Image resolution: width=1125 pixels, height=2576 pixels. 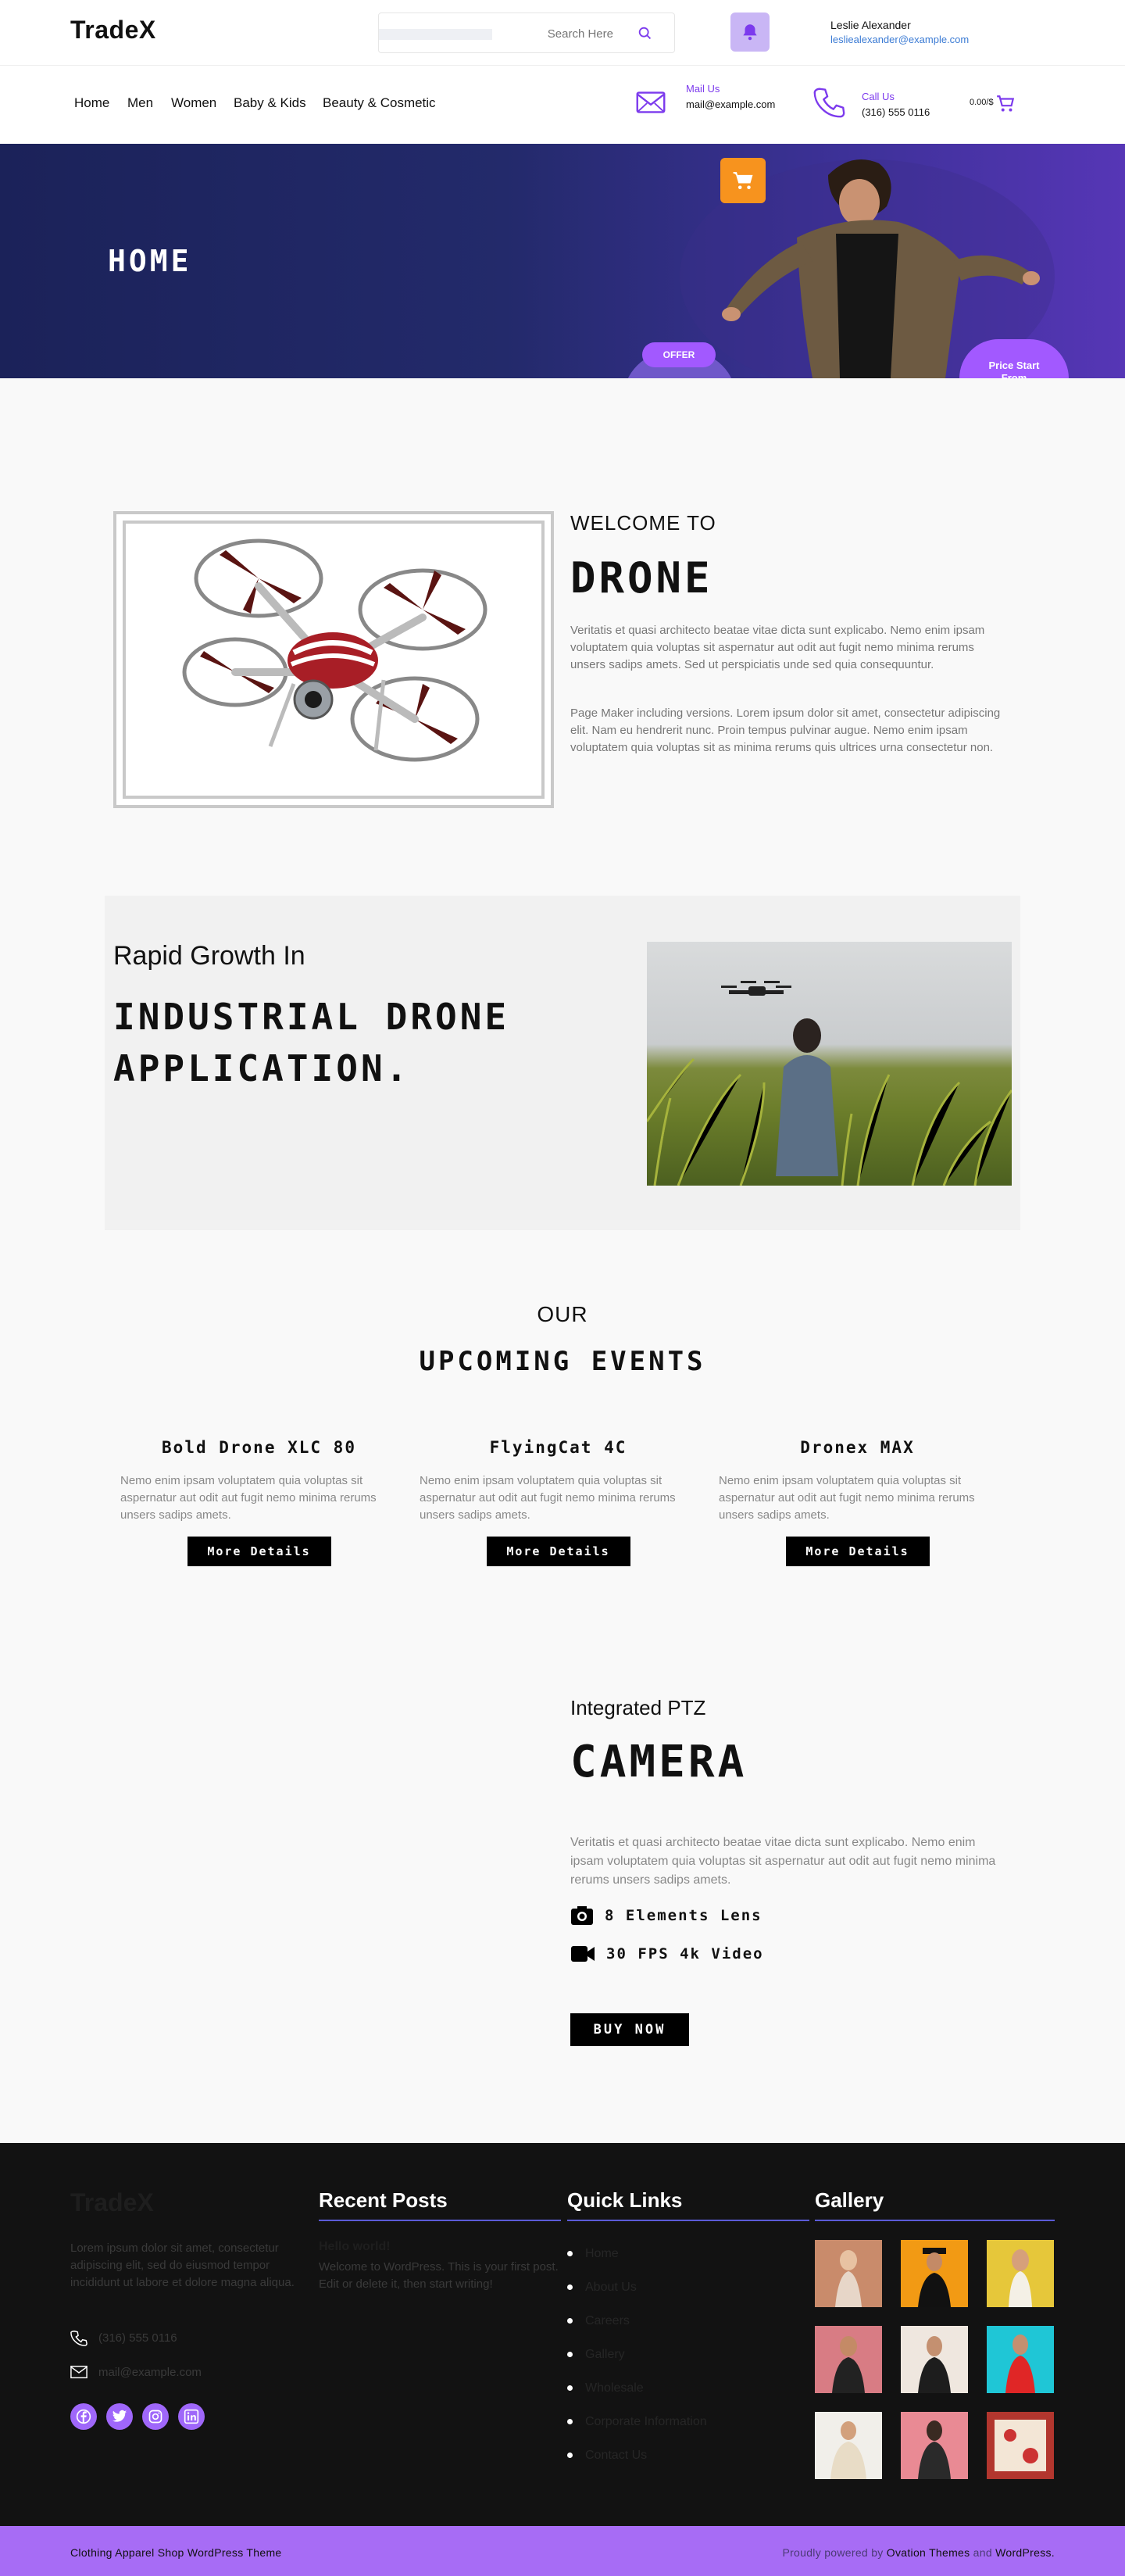 What do you see at coordinates (683, 1915) in the screenshot?
I see `feature-lens-label: 8 Elements Lens` at bounding box center [683, 1915].